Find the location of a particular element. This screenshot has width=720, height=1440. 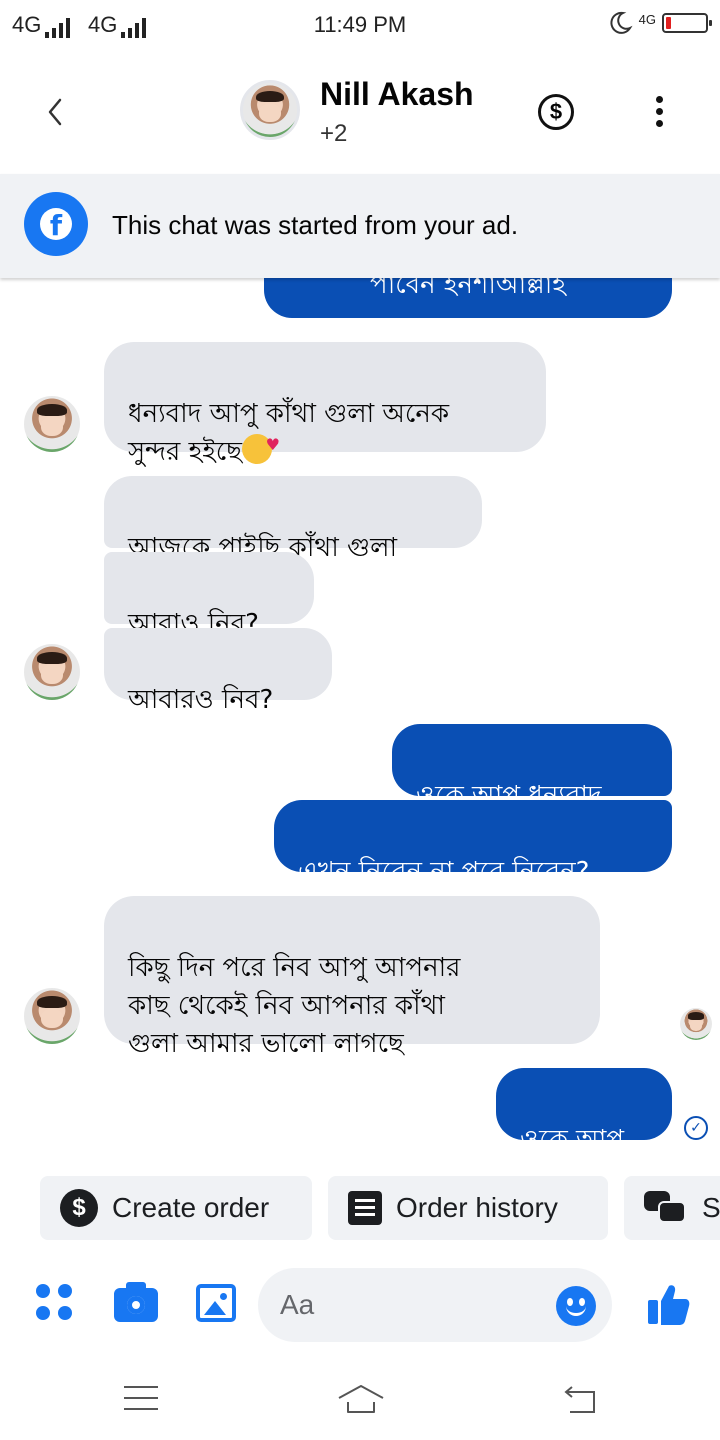

more-icon is located at coordinates (659, 114).